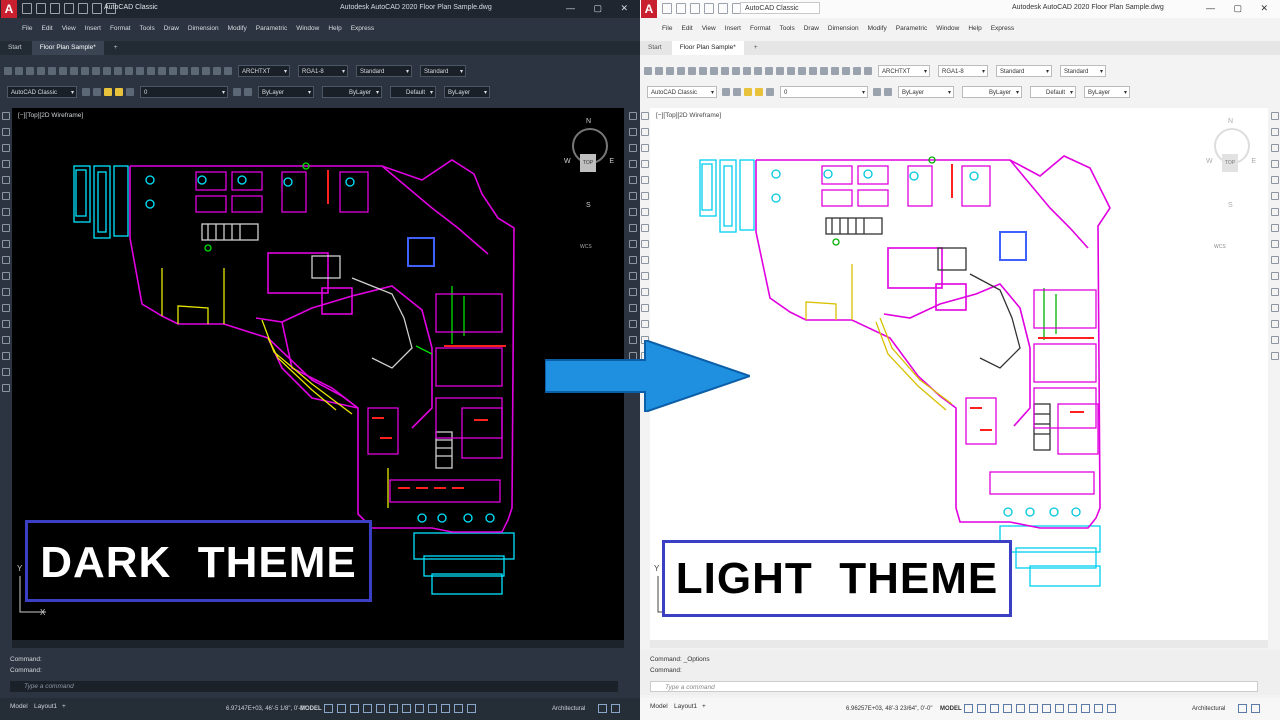 The width and height of the screenshot is (1280, 720). Describe the element at coordinates (904, 71) in the screenshot. I see `text-style-select: ARCHTXT` at that location.